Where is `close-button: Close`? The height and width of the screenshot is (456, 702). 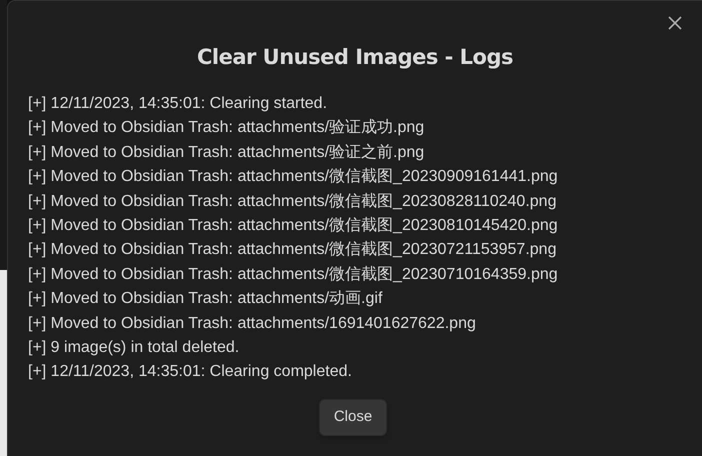
close-button: Close is located at coordinates (353, 417).